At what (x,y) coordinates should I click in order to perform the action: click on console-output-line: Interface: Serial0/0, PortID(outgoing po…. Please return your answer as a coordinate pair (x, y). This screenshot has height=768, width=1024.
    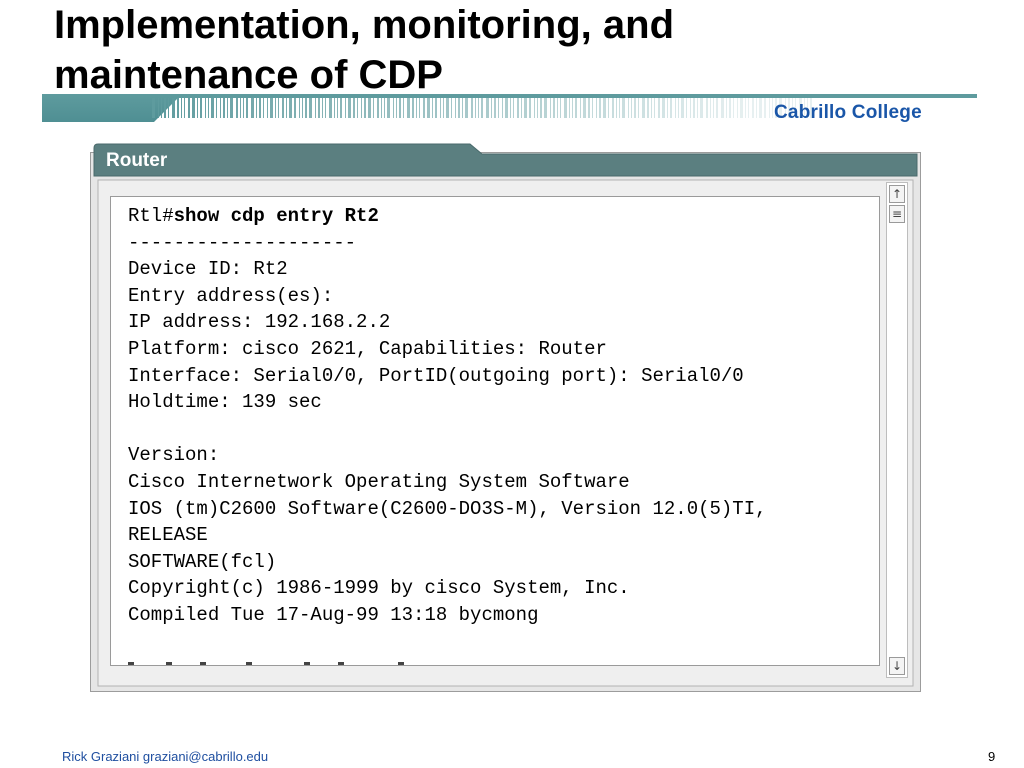
    Looking at the image, I should click on (436, 375).